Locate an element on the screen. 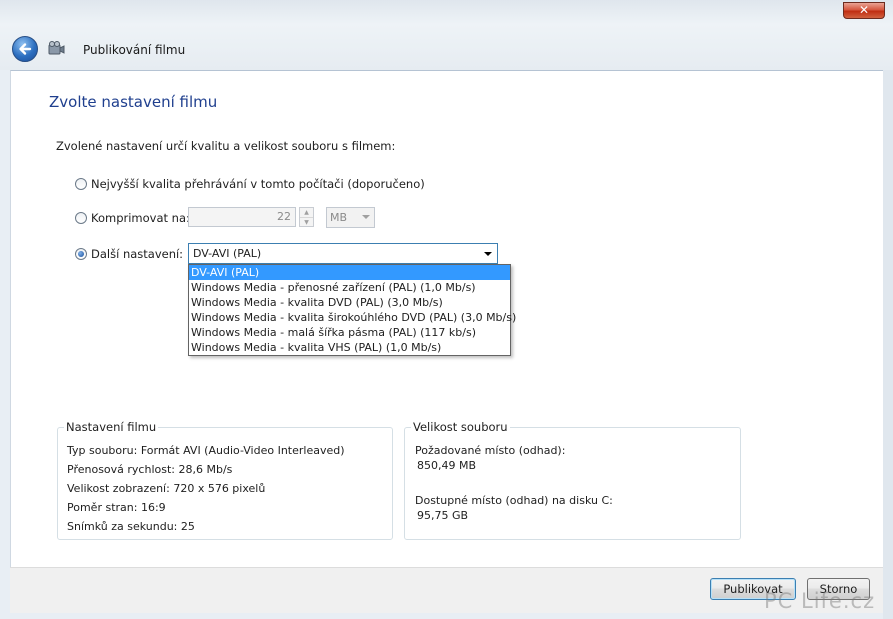 Image resolution: width=893 pixels, height=619 pixels. required-space-value: 850,49 MB is located at coordinates (447, 465).